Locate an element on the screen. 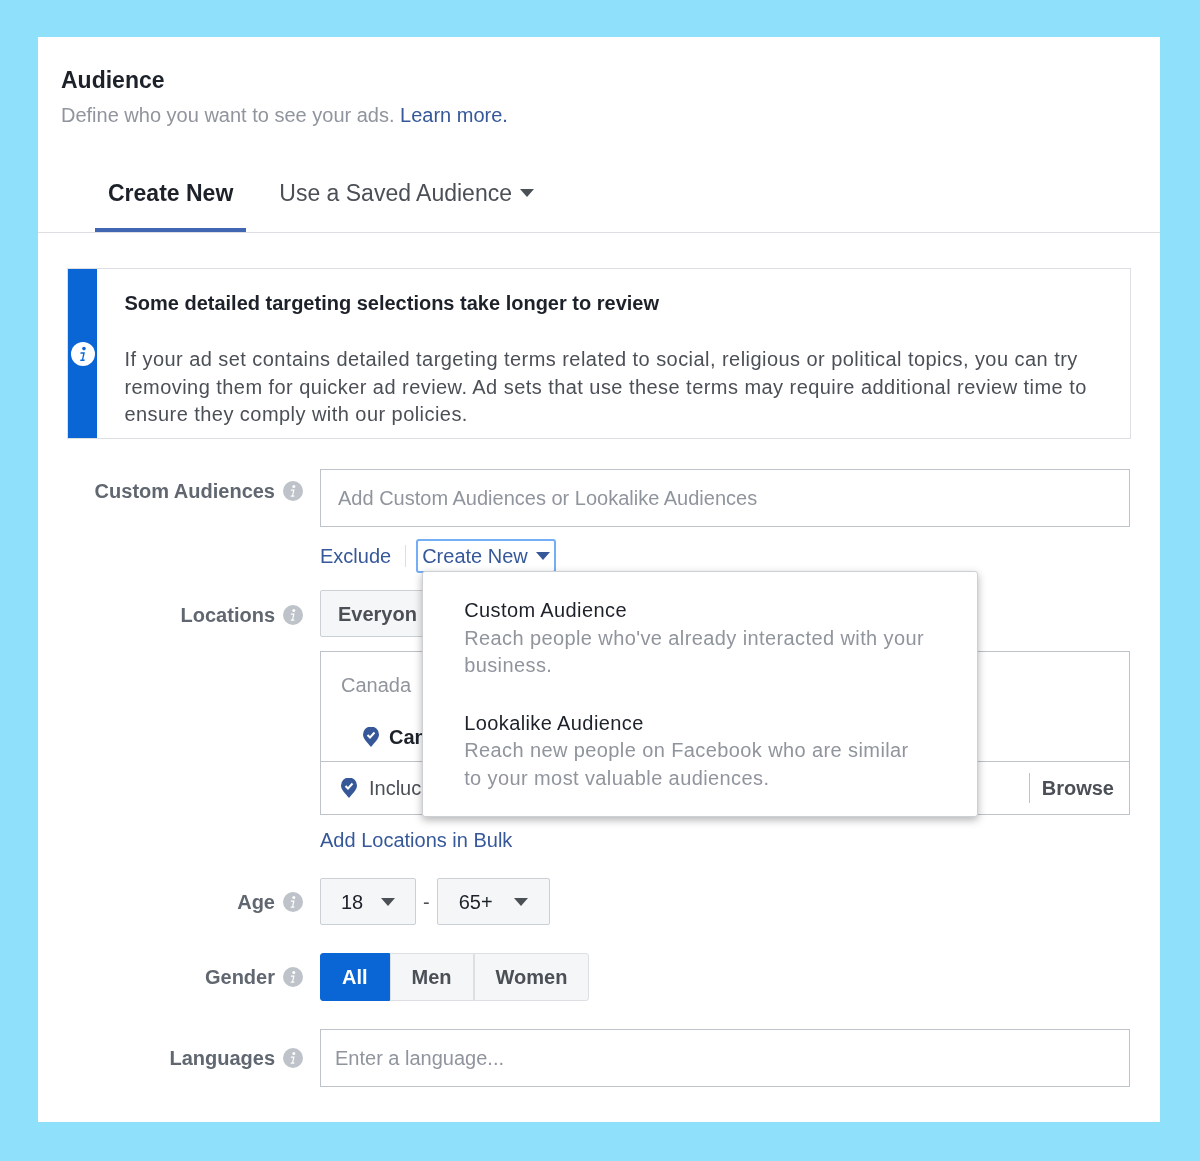 Image resolution: width=1200 pixels, height=1161 pixels. field-label: Custom Audiences is located at coordinates (184, 491).